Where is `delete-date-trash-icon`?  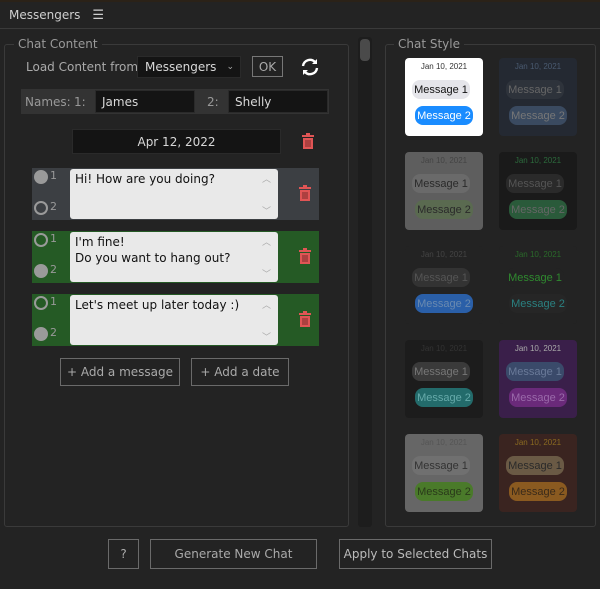 delete-date-trash-icon is located at coordinates (308, 141).